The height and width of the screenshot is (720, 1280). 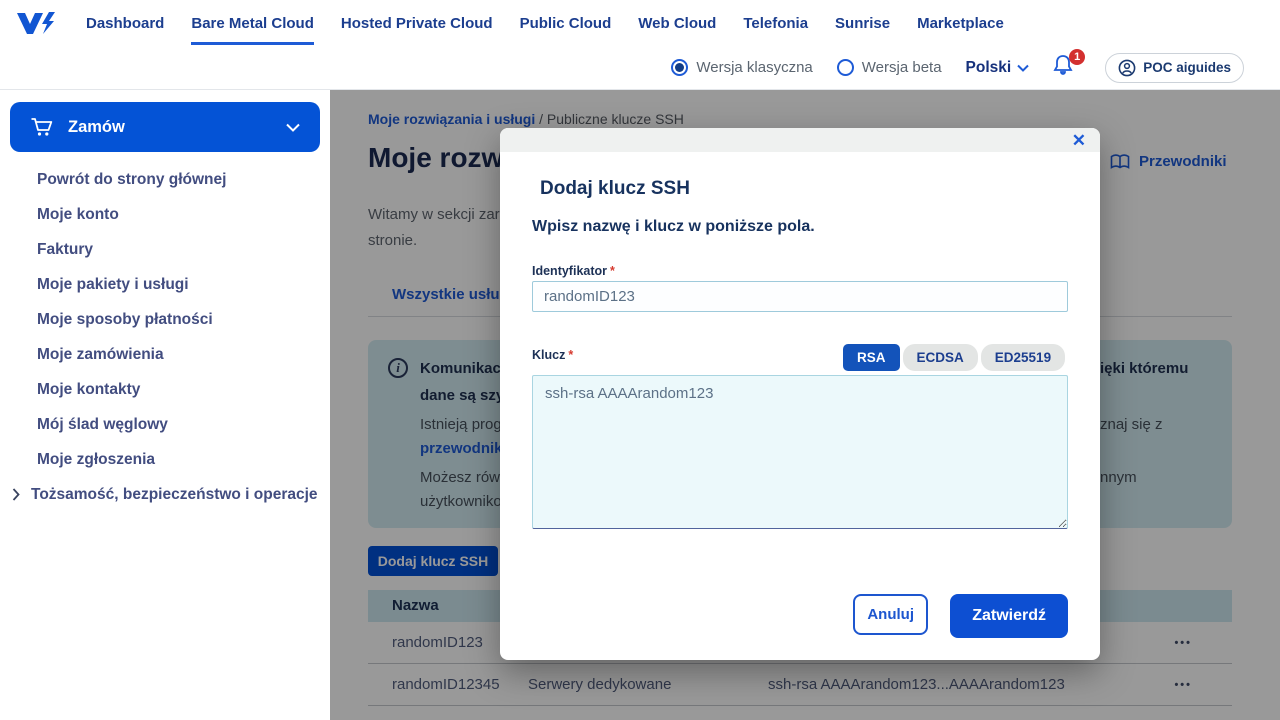 I want to click on key-type-ecdsa: ECDSA, so click(x=940, y=357).